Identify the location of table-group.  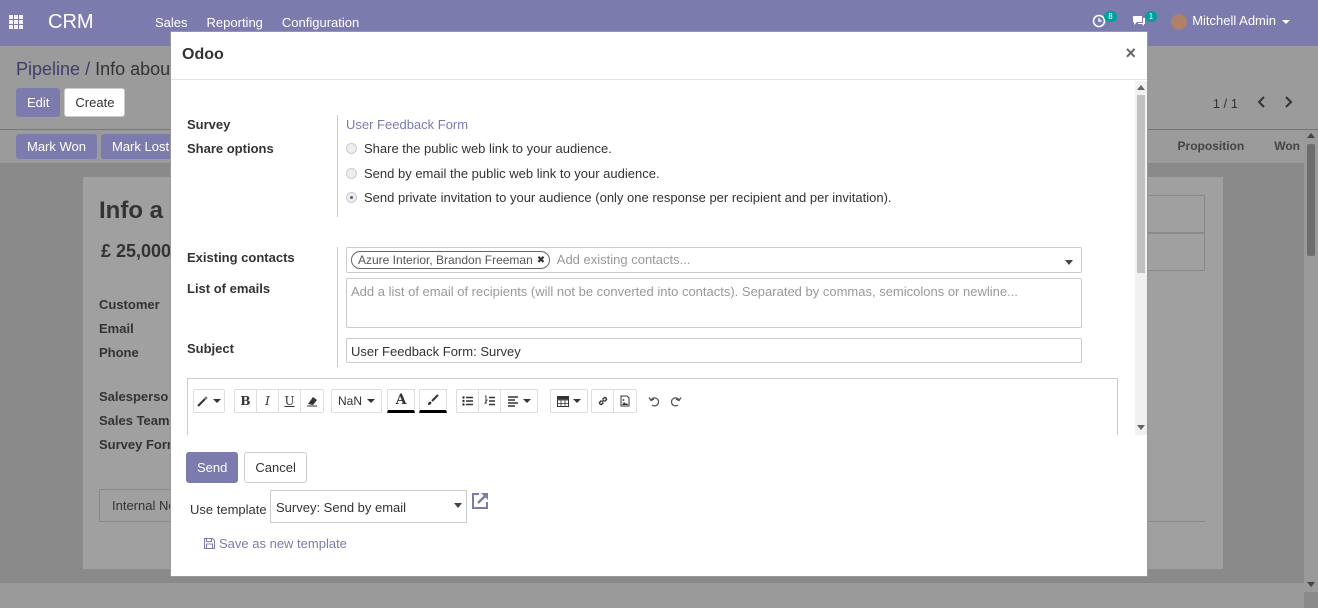
(569, 401).